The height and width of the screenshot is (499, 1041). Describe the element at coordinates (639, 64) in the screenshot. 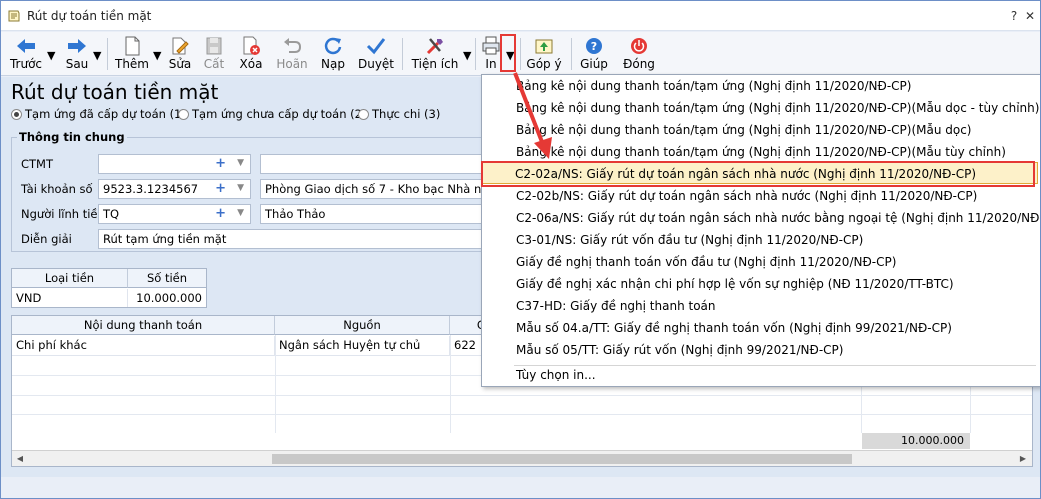

I see `close-label: Đóng` at that location.